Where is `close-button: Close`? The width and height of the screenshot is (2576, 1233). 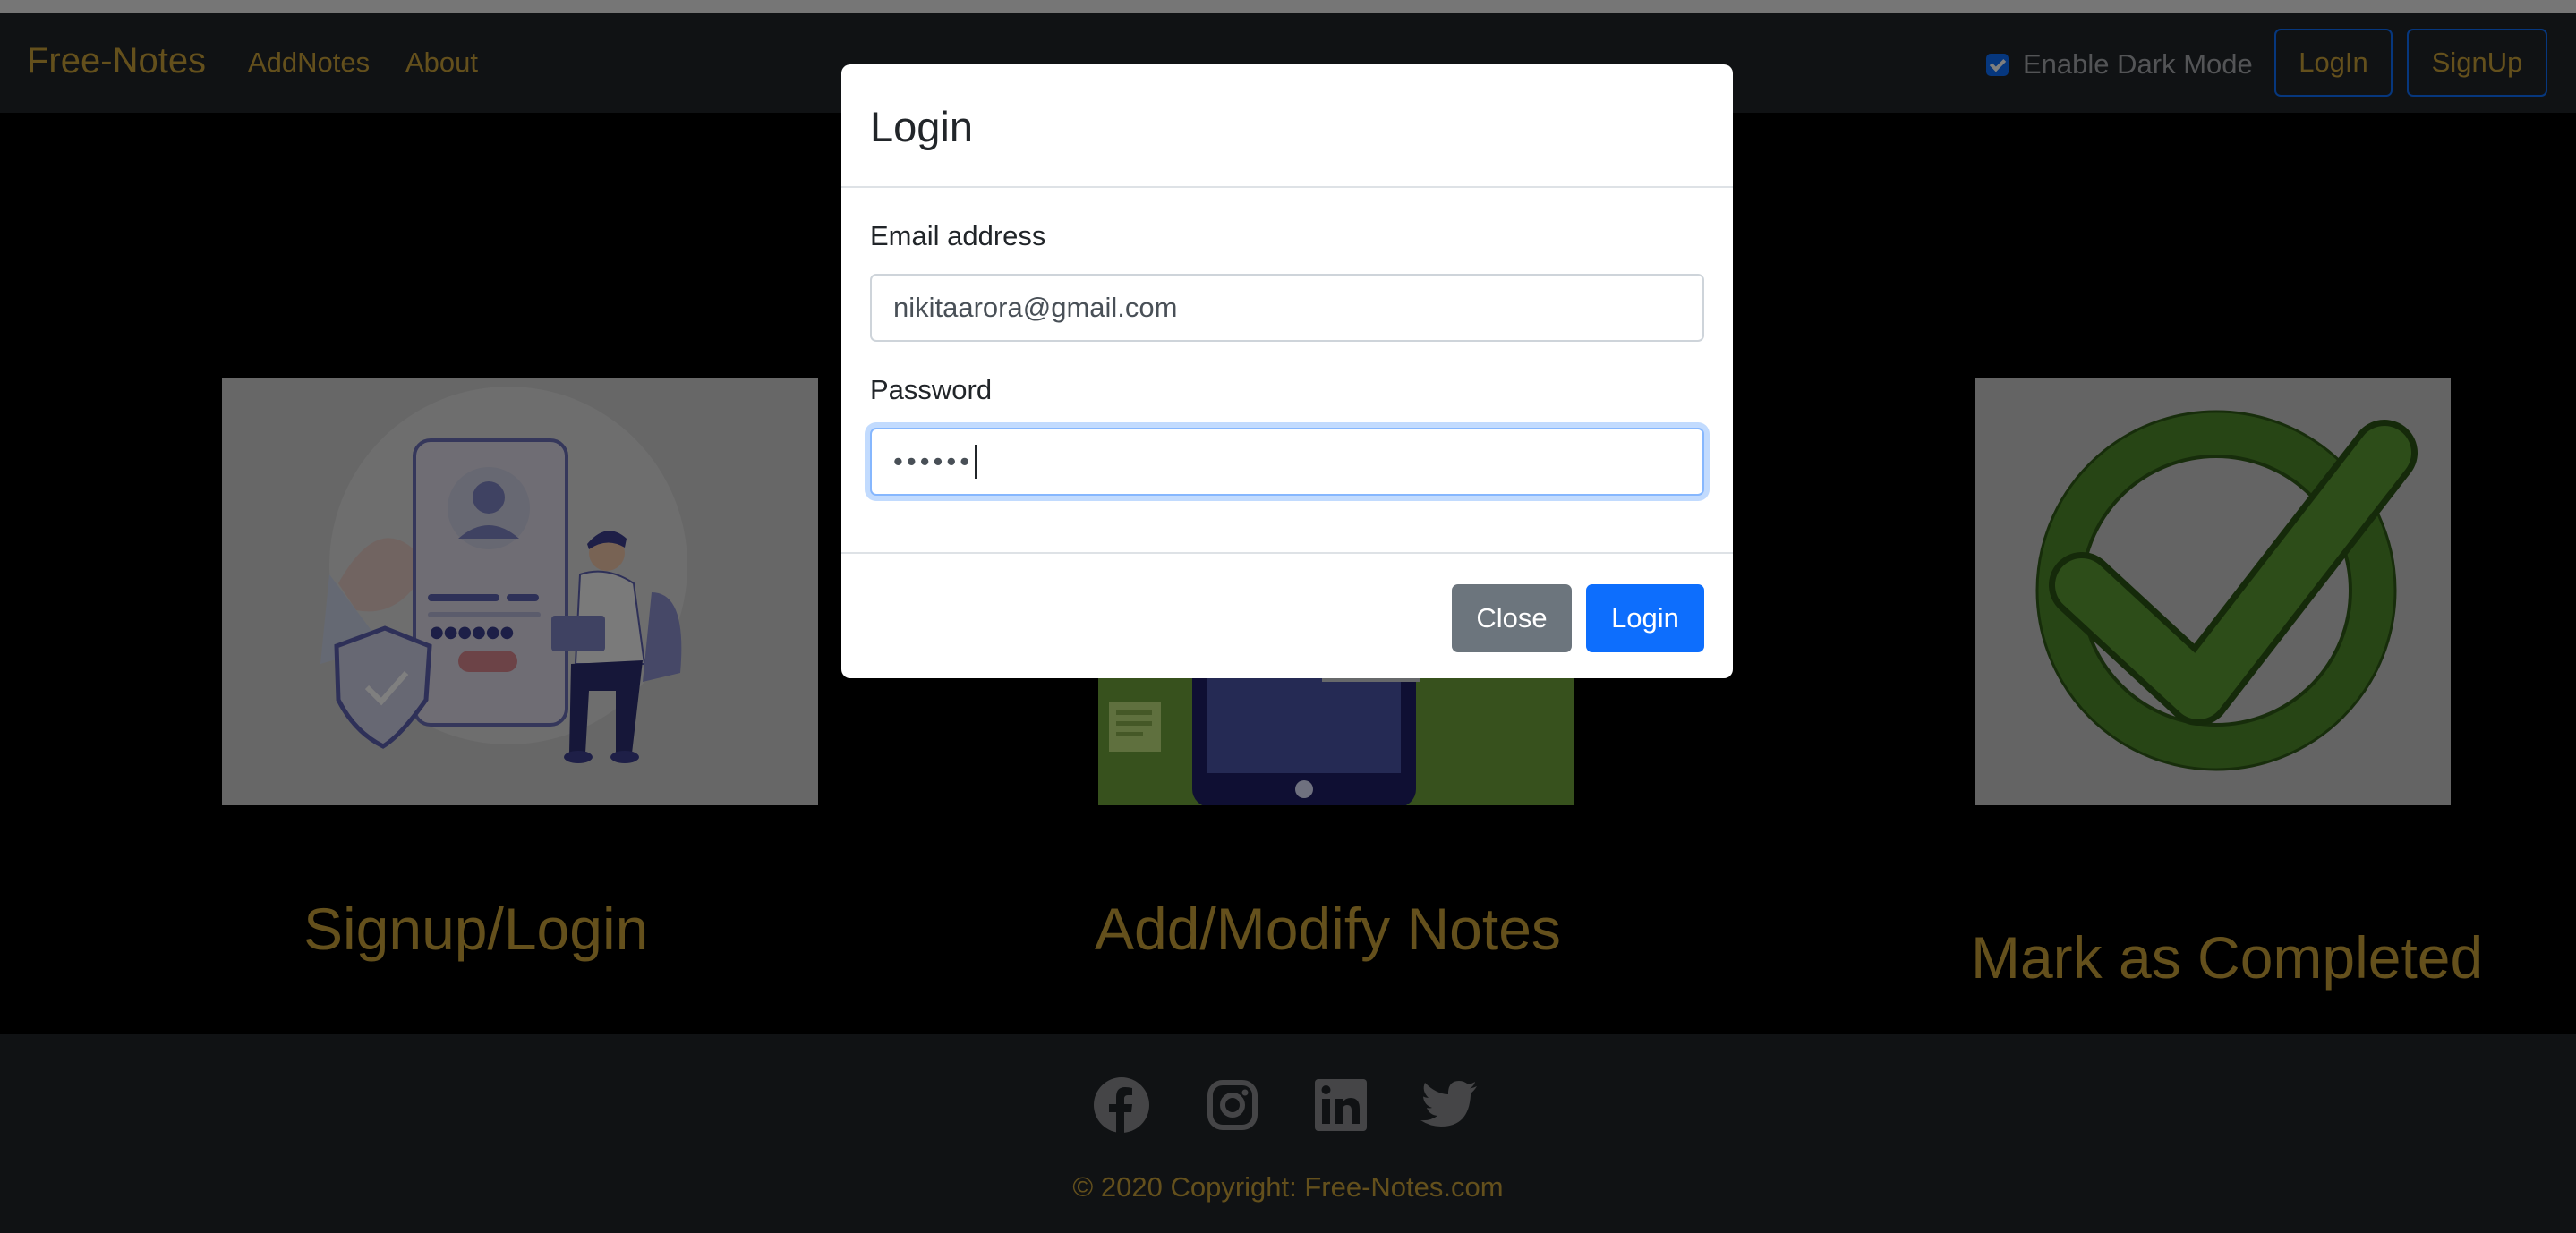 close-button: Close is located at coordinates (1512, 618).